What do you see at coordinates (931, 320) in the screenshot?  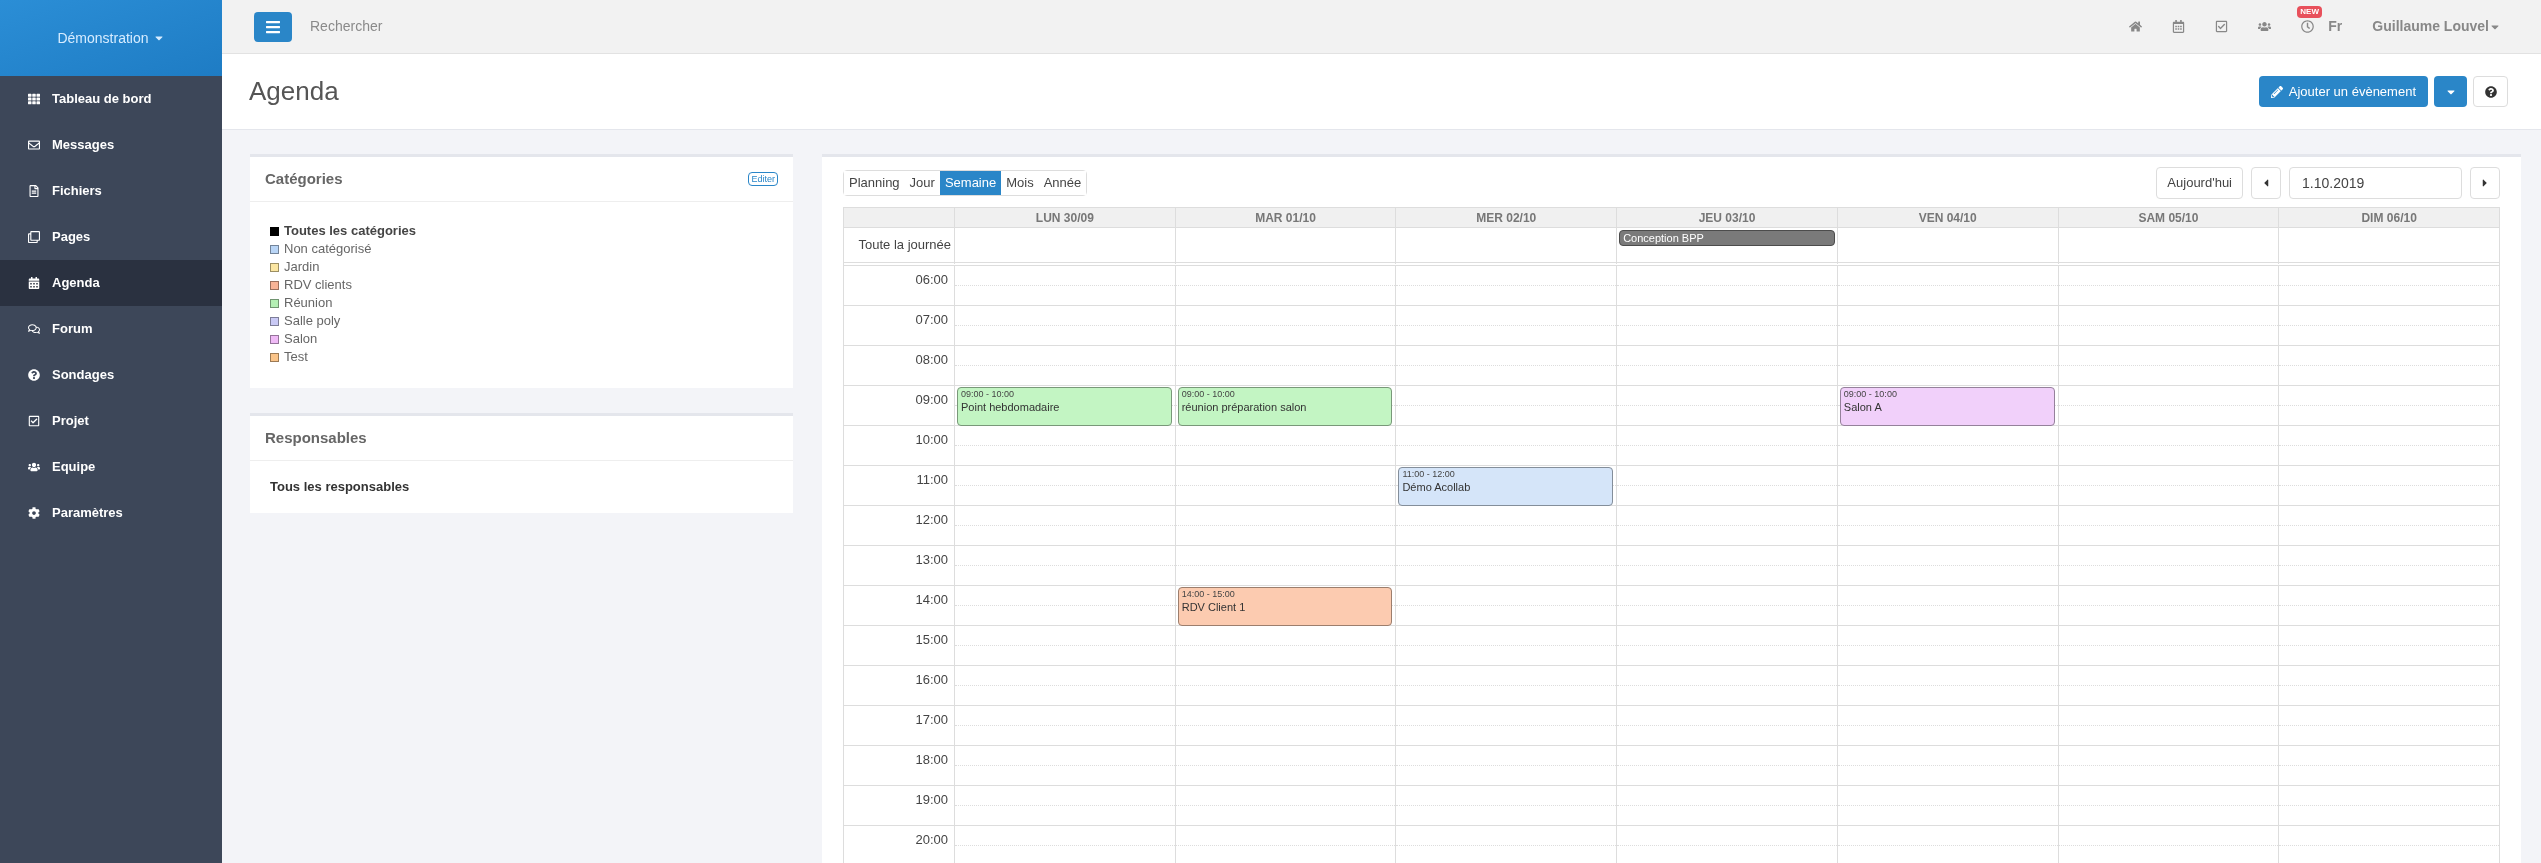 I see `hour-label: 07:00` at bounding box center [931, 320].